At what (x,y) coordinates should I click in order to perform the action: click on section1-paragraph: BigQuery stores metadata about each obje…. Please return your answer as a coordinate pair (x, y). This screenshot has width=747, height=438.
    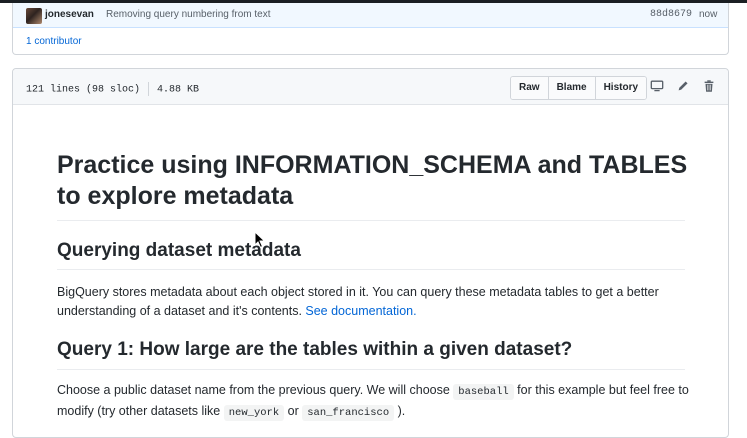
    Looking at the image, I should click on (377, 302).